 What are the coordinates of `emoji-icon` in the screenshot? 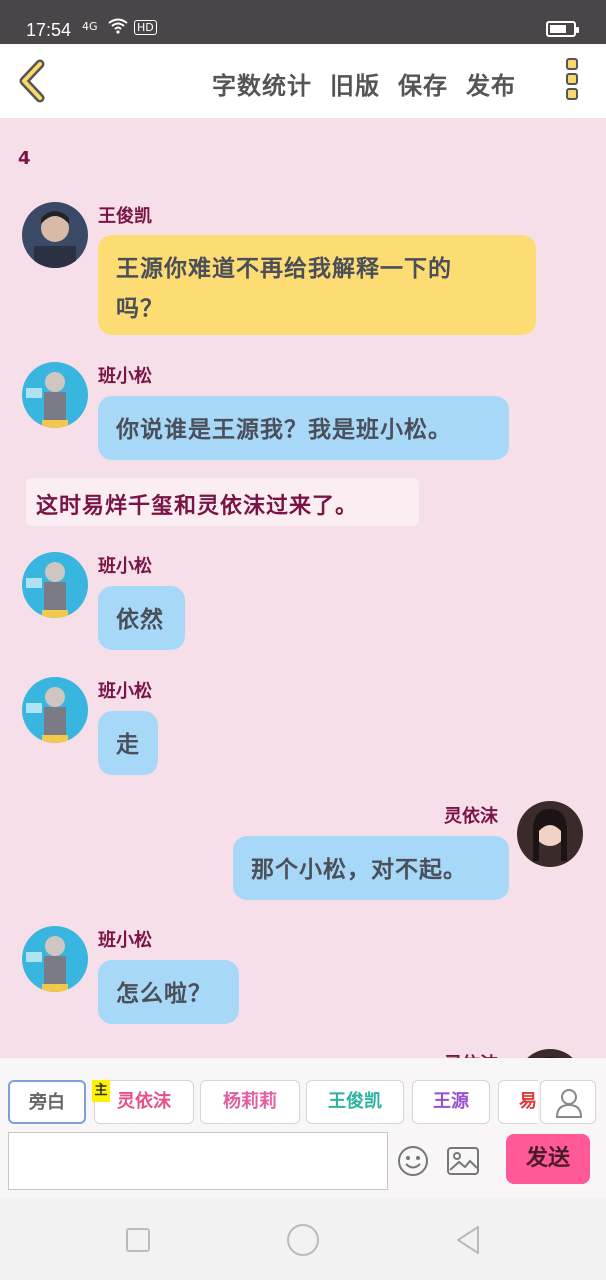 It's located at (413, 1161).